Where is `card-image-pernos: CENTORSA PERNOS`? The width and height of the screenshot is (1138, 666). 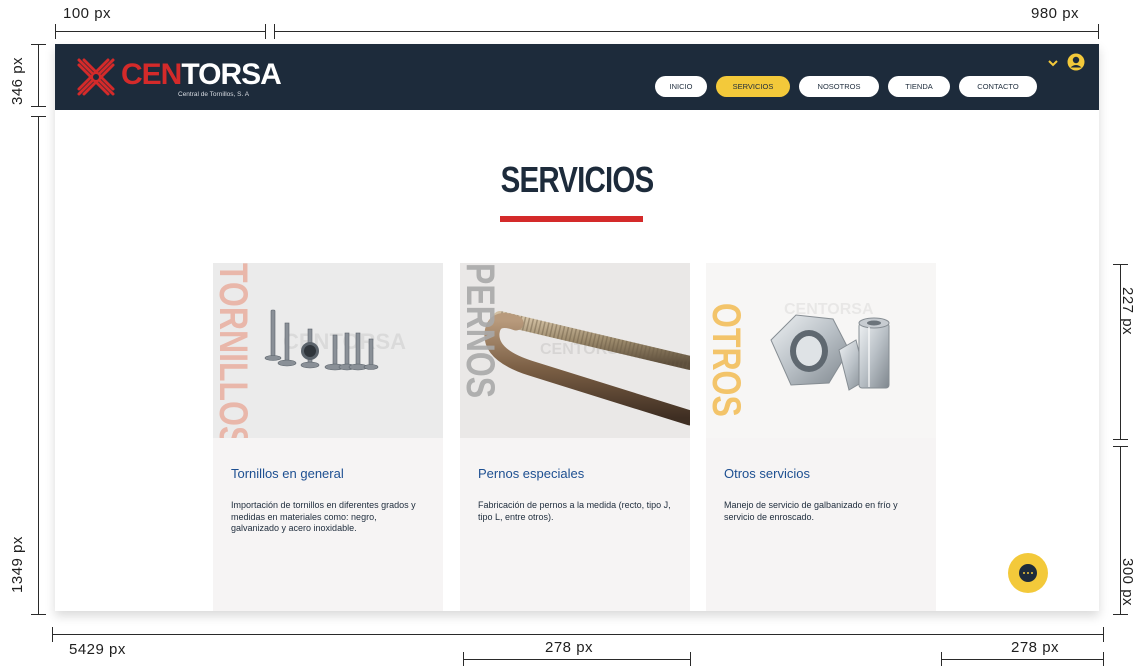
card-image-pernos: CENTORSA PERNOS is located at coordinates (575, 350).